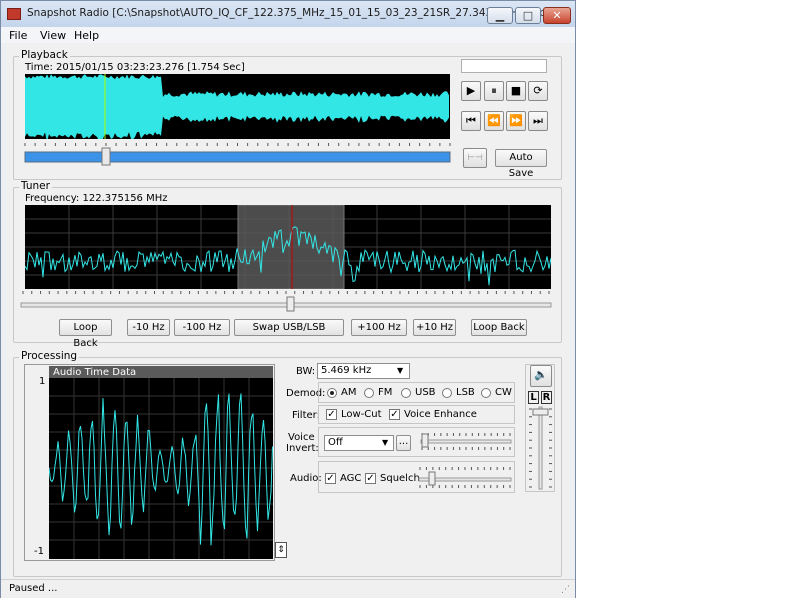  I want to click on right-channel-button: R, so click(546, 397).